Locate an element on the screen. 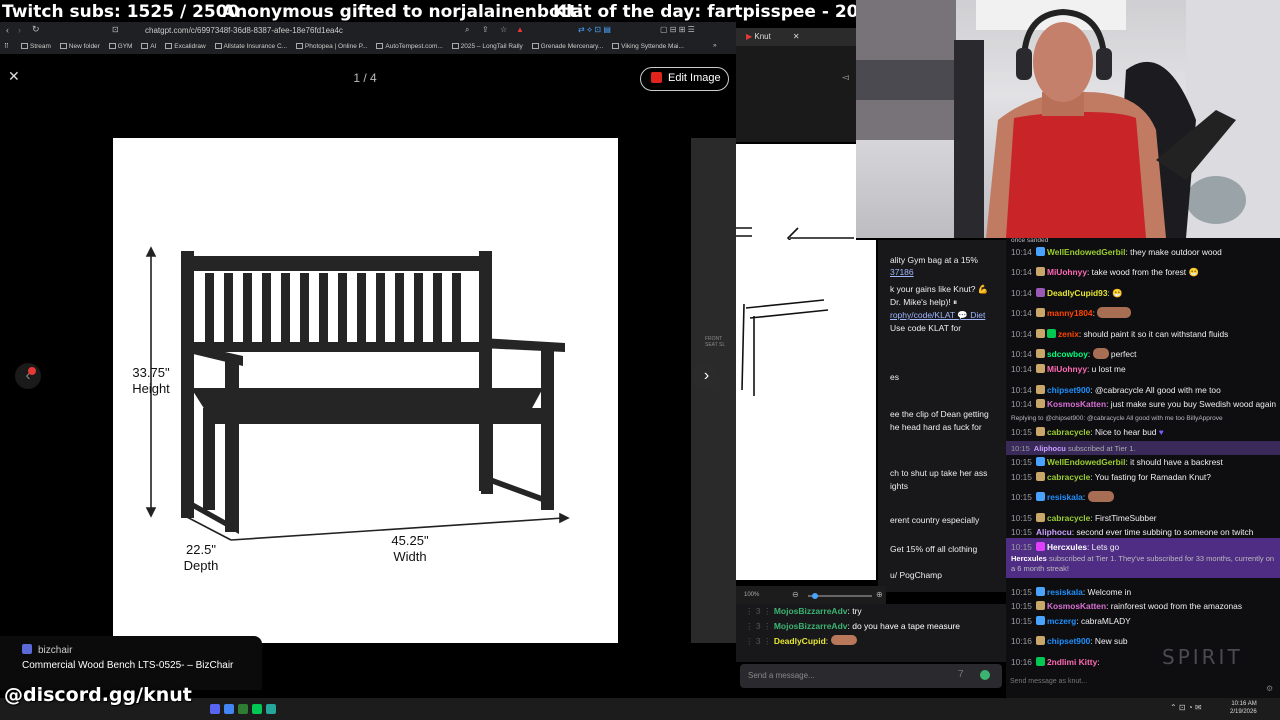 This screenshot has height=720, width=1280. chat-fragment: ights is located at coordinates (899, 486).